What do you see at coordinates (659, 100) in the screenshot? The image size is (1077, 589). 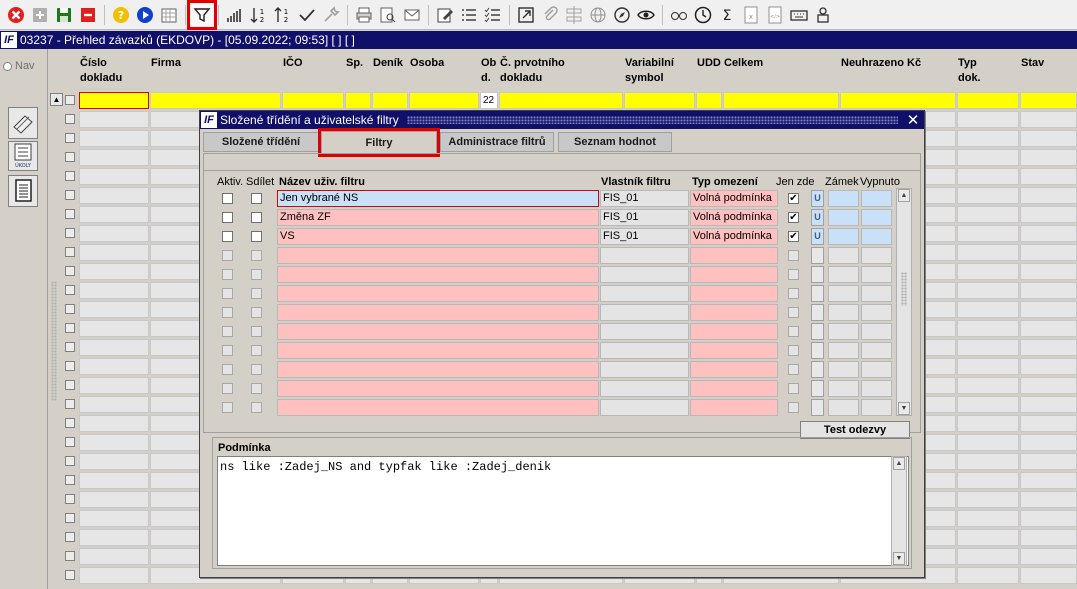 I see `grid-cell-vs` at bounding box center [659, 100].